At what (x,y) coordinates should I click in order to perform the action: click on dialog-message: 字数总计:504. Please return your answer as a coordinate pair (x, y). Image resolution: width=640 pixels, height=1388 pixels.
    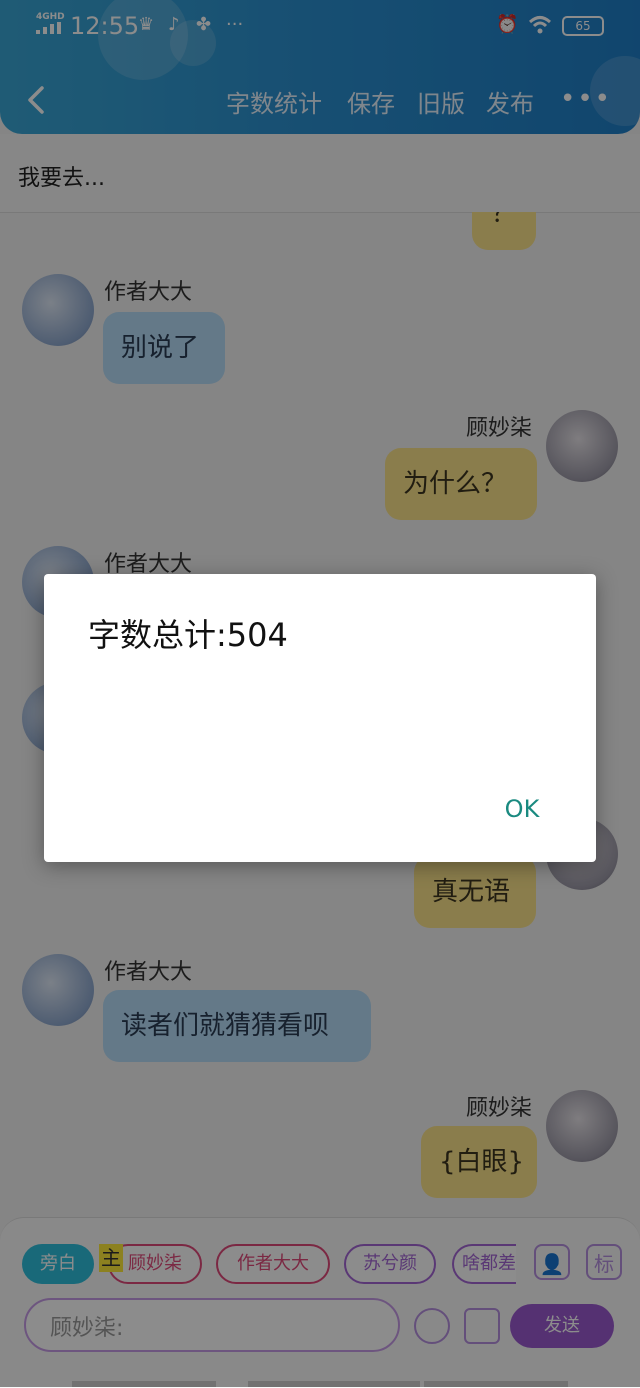
    Looking at the image, I should click on (188, 635).